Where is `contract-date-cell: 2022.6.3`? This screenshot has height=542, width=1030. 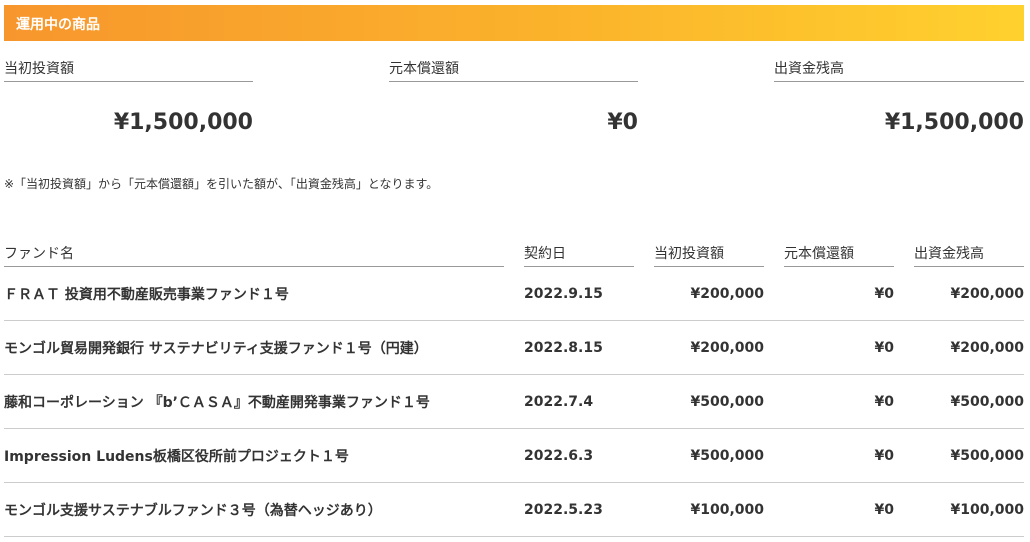
contract-date-cell: 2022.6.3 is located at coordinates (589, 455).